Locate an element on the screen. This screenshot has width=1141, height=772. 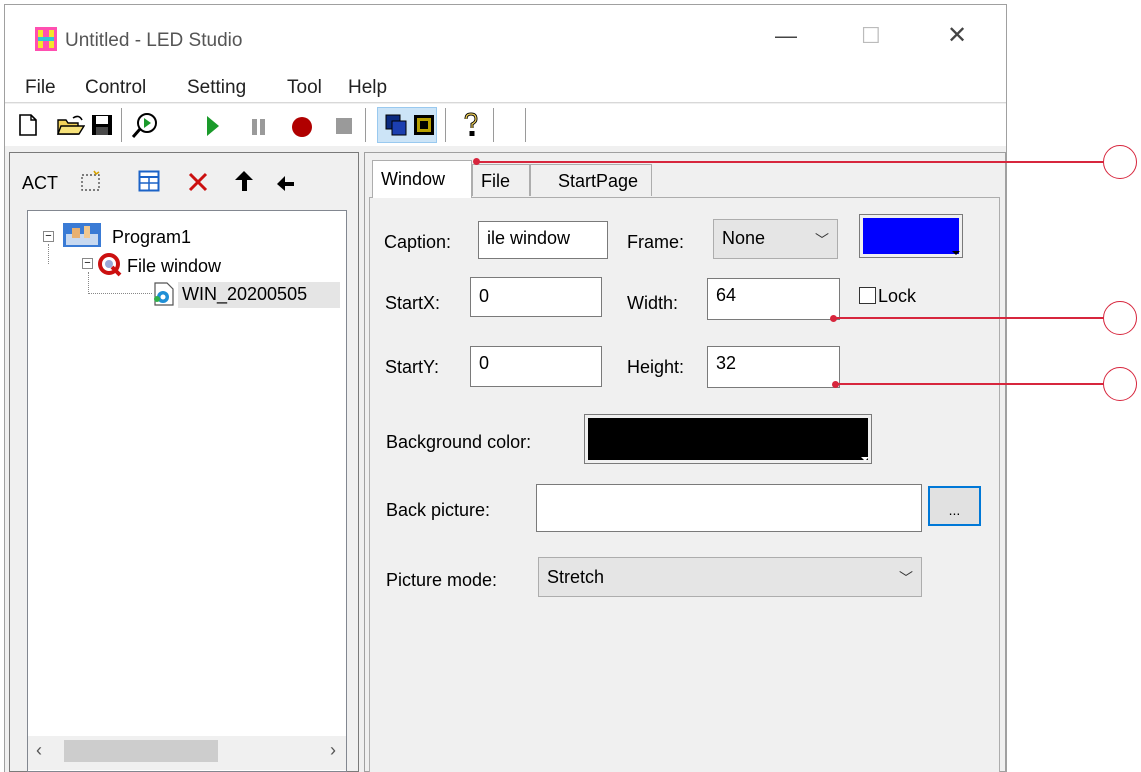
preview-icon is located at coordinates (145, 126).